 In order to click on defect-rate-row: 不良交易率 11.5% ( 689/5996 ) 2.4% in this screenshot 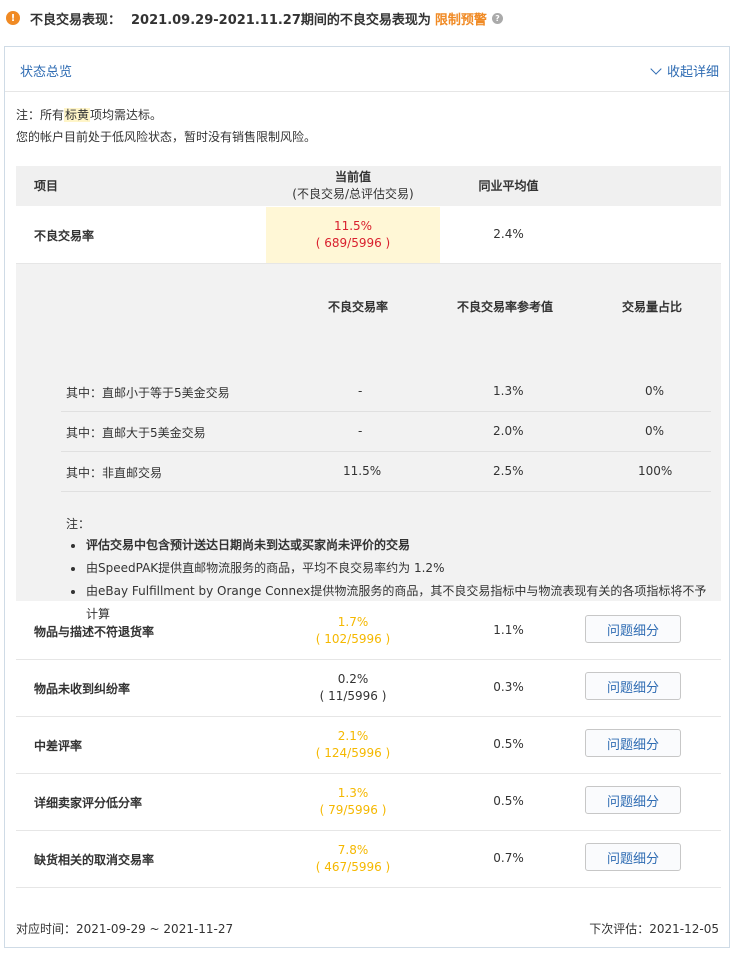, I will do `click(368, 235)`.